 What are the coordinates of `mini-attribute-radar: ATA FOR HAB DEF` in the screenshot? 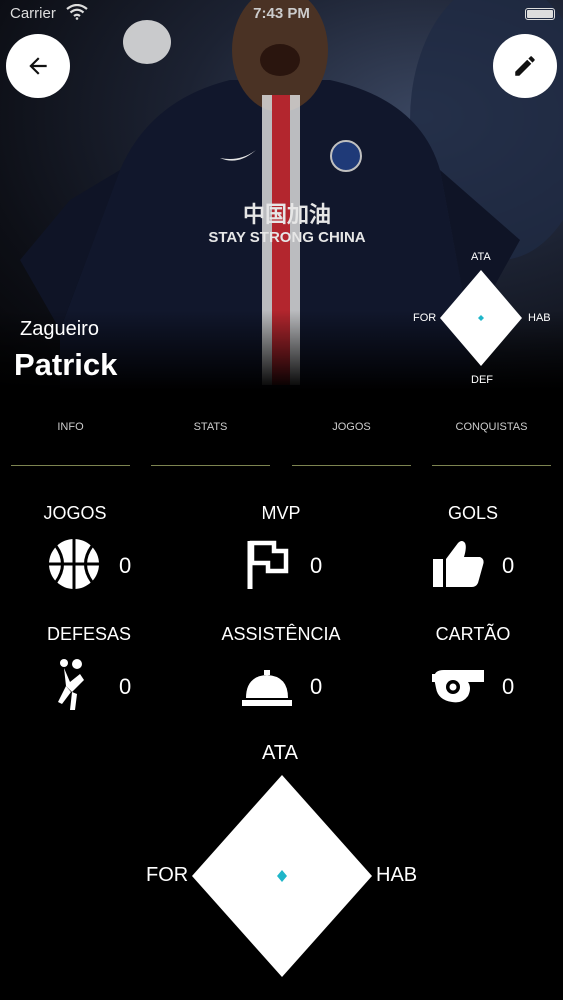 It's located at (482, 320).